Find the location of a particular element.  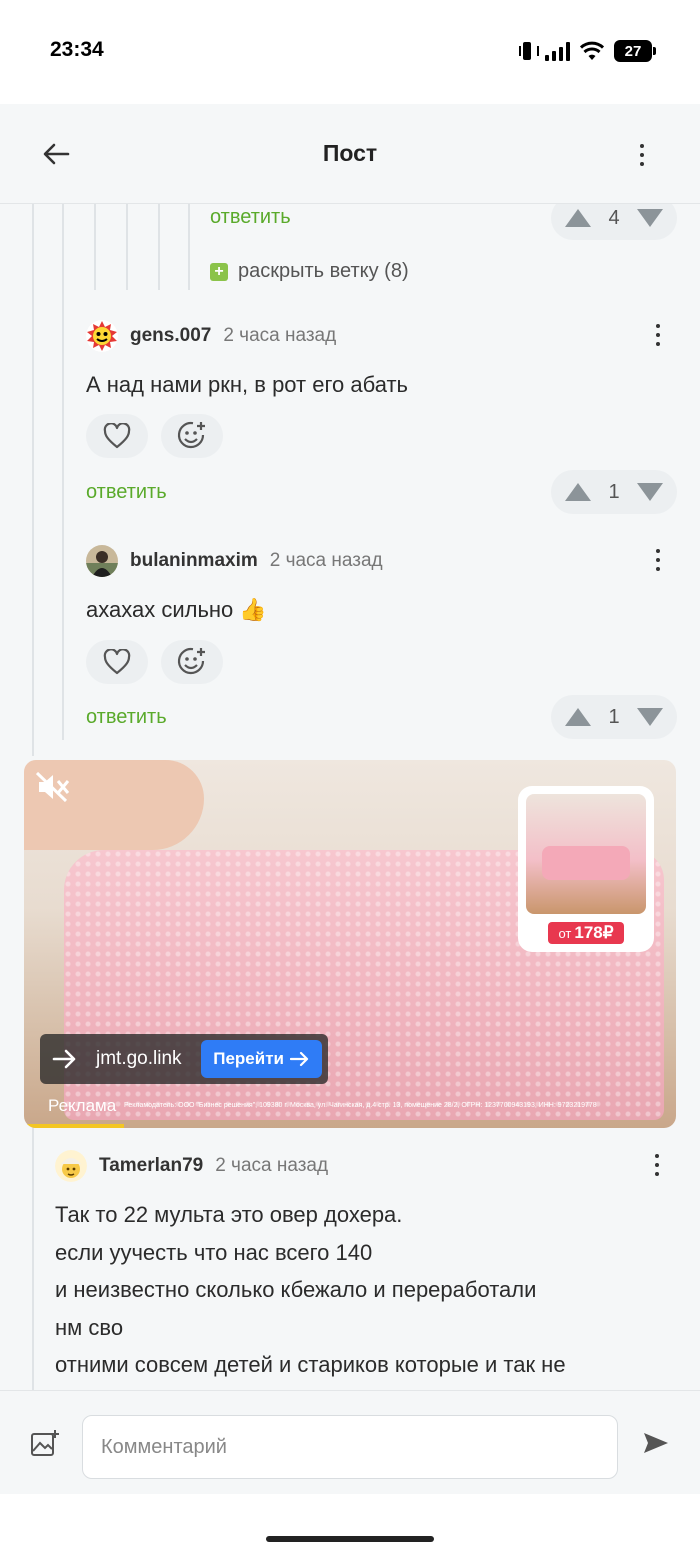

comment-input-bar is located at coordinates (350, 1442).